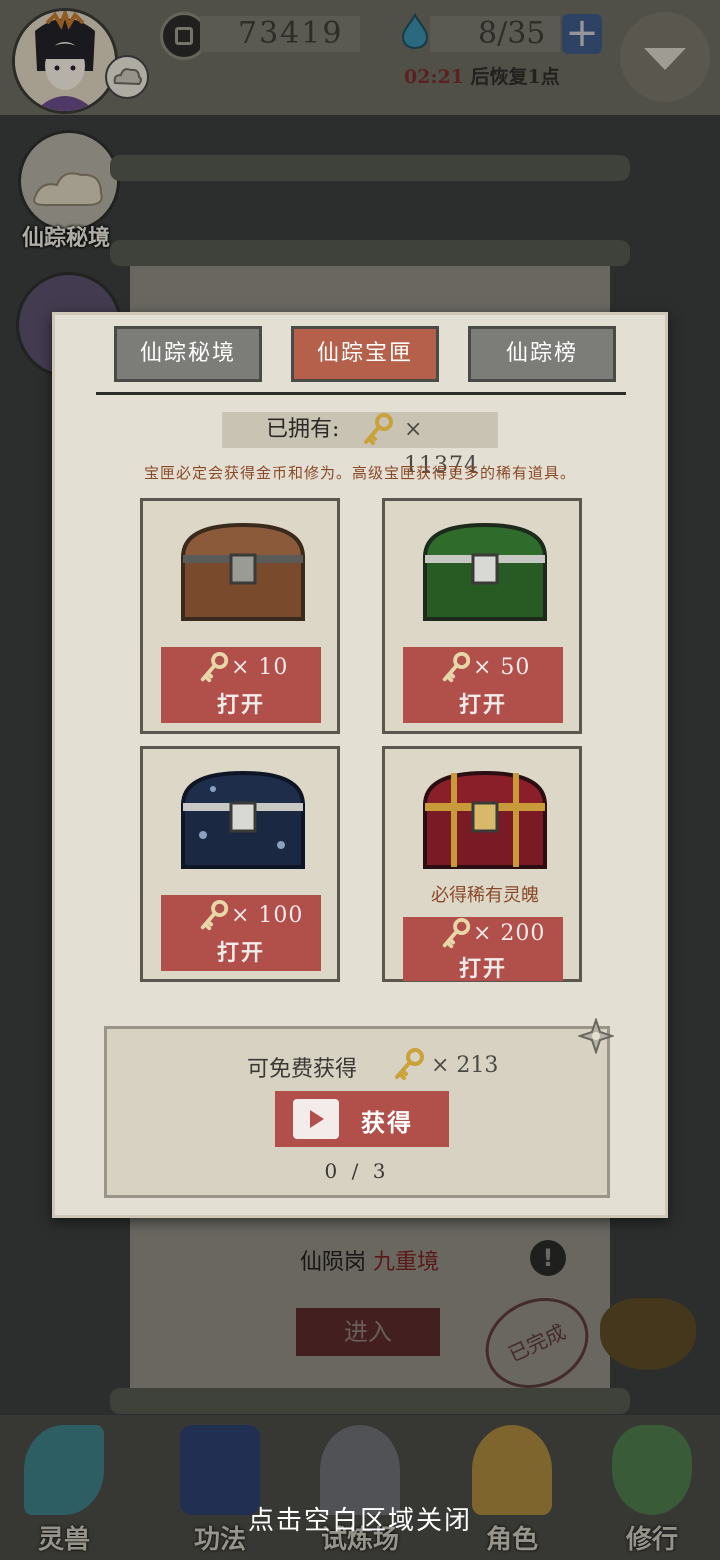 This screenshot has width=720, height=1560. Describe the element at coordinates (485, 895) in the screenshot. I see `rare-note: 必得稀有灵魄` at that location.